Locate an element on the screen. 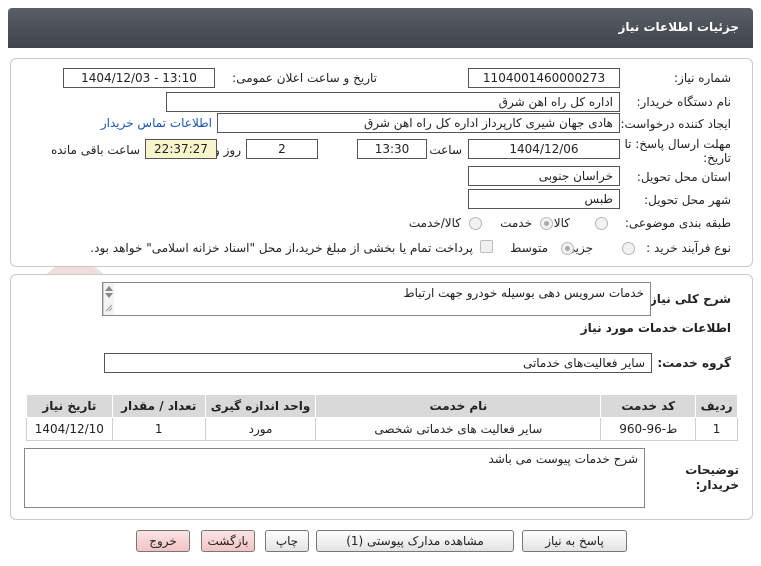  view-attachments-button: مشاهده مدارک پیوستی (1) is located at coordinates (415, 541).